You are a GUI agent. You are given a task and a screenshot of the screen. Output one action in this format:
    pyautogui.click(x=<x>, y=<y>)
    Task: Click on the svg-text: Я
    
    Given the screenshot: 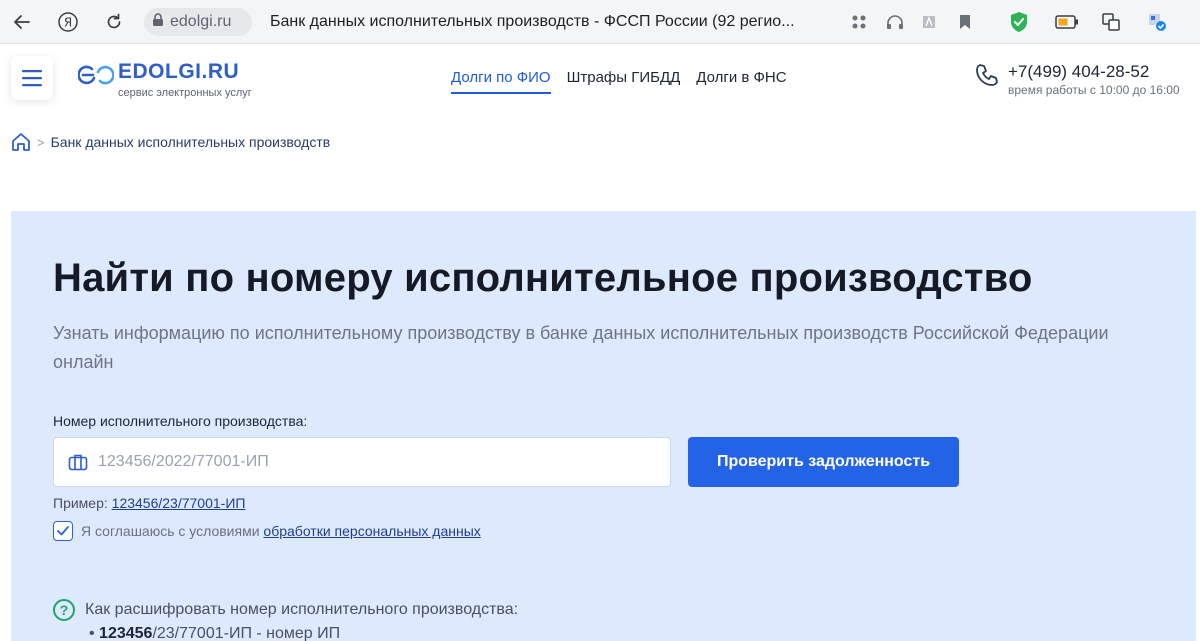 What is the action you would take?
    pyautogui.click(x=68, y=23)
    